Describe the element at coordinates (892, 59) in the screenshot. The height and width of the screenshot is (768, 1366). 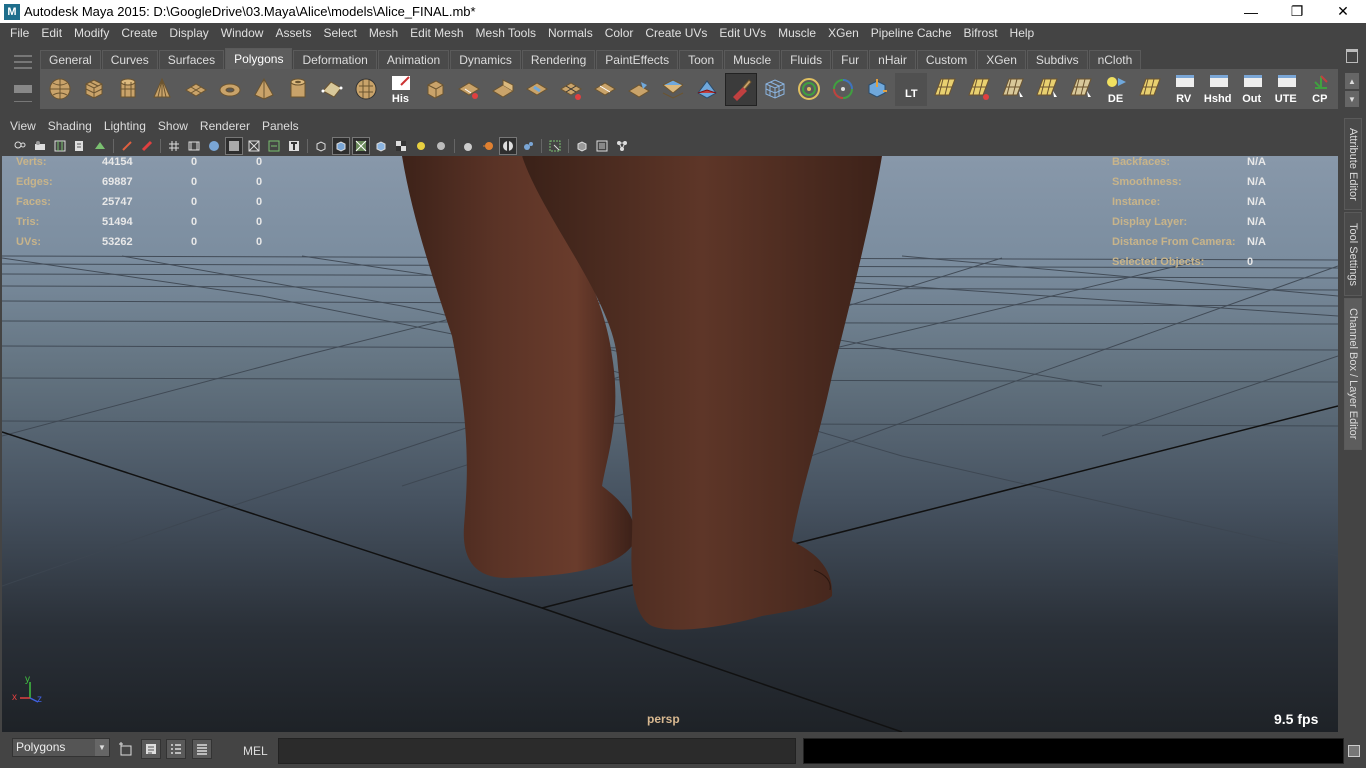
I see `shelf-tab-nhair: nHair` at that location.